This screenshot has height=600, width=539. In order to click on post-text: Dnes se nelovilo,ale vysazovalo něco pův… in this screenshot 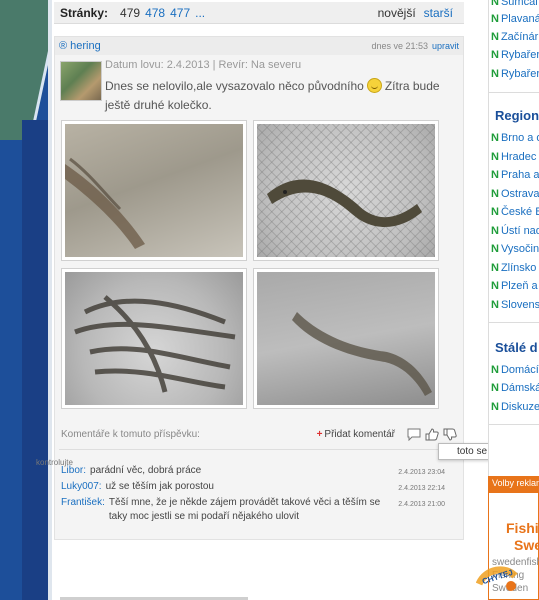, I will do `click(280, 96)`.